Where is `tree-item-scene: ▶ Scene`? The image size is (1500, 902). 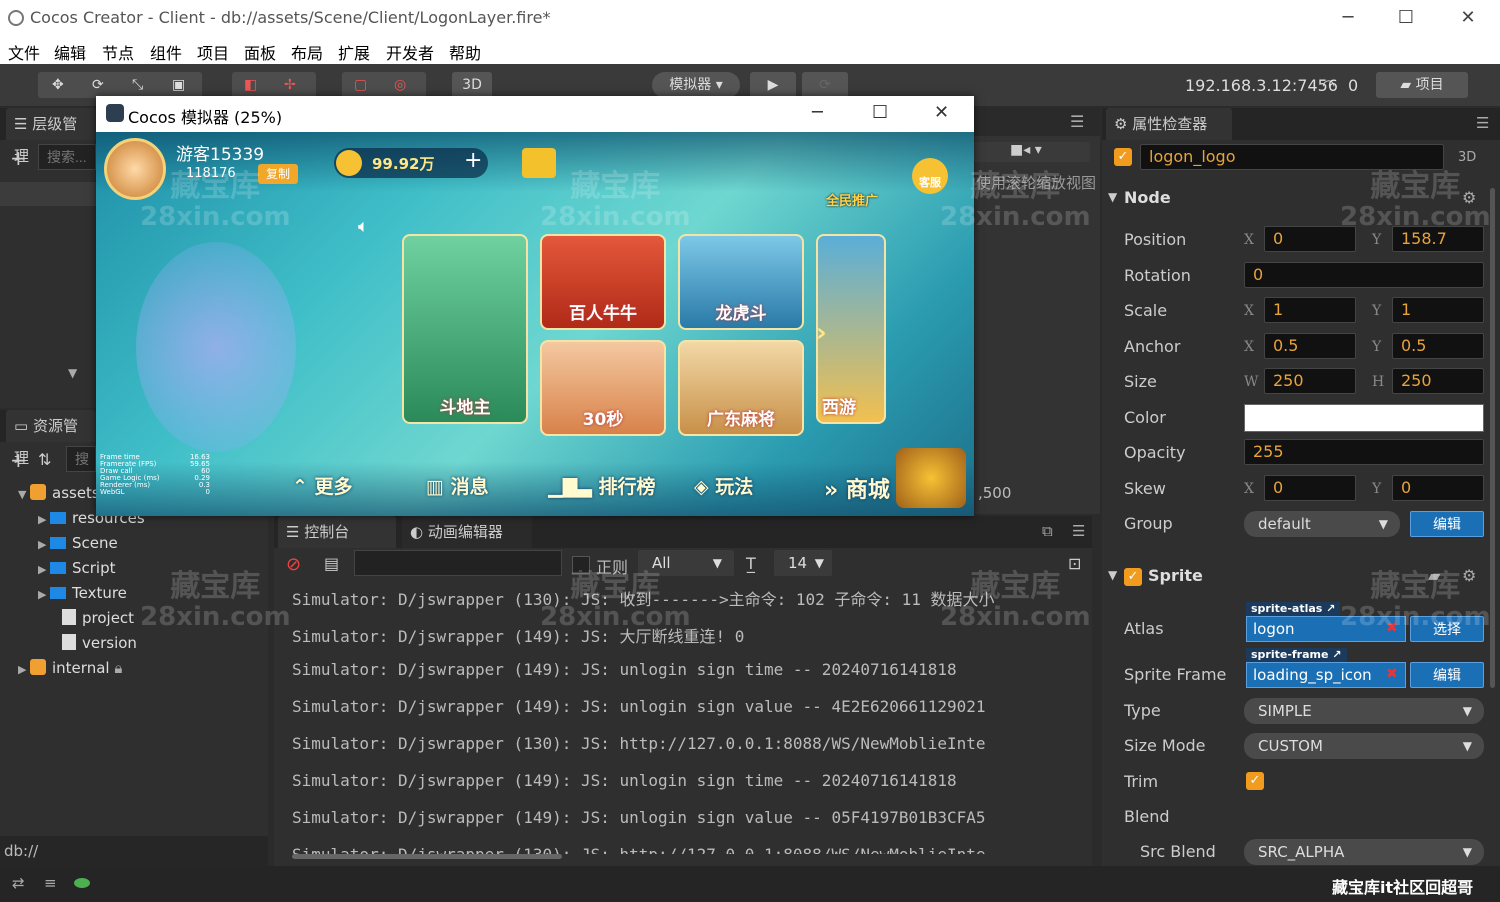
tree-item-scene: ▶ Scene is located at coordinates (78, 543).